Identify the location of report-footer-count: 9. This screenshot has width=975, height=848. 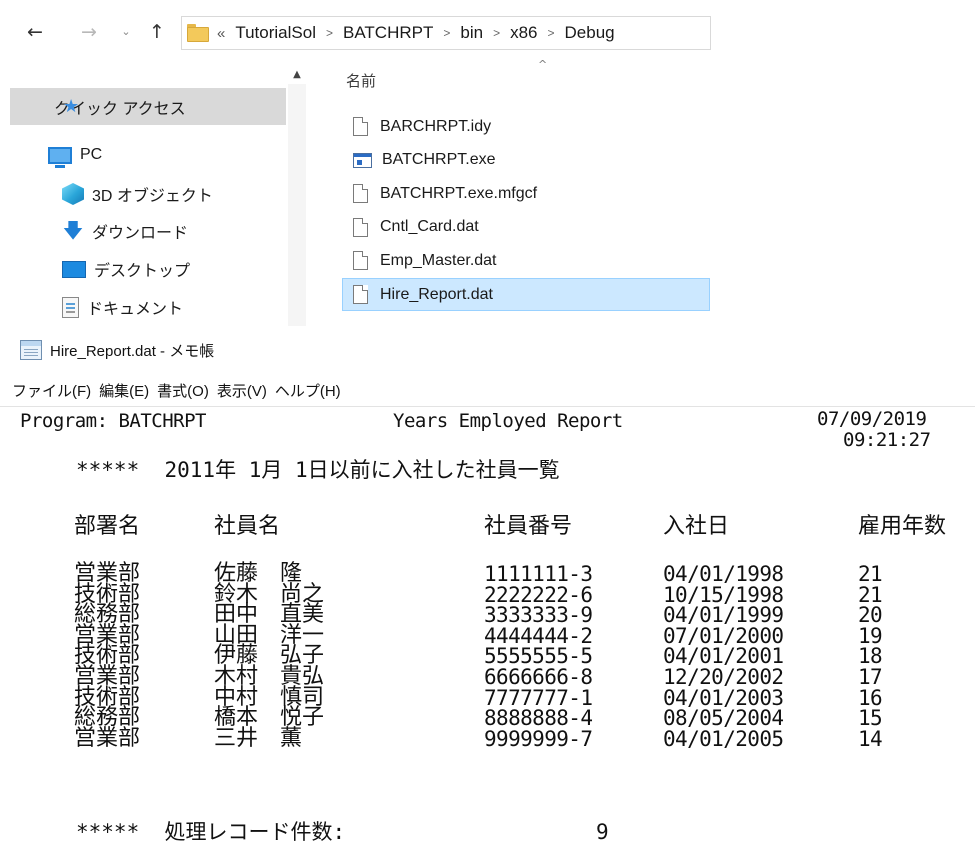
(602, 832).